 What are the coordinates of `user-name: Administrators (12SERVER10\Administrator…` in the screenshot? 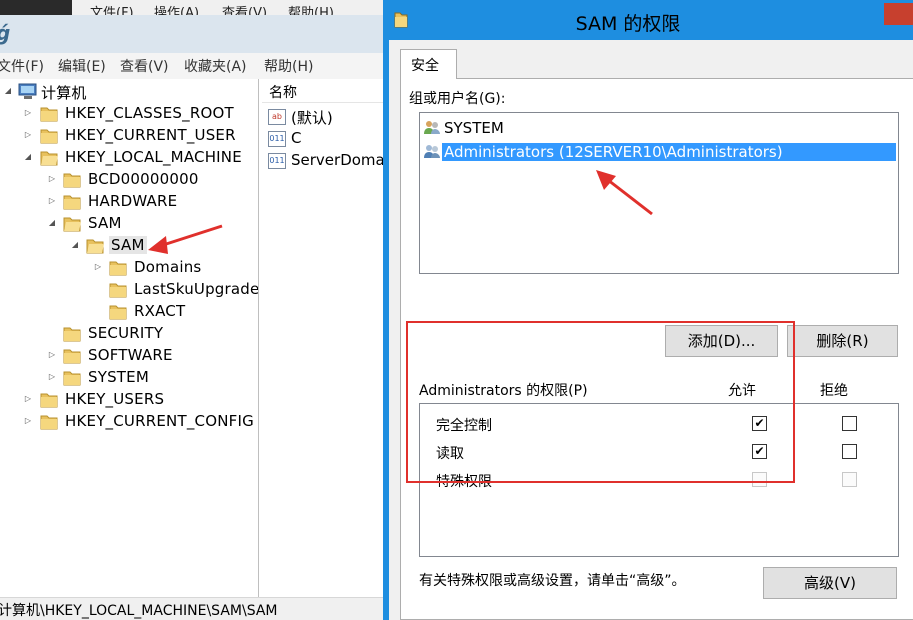 It's located at (669, 152).